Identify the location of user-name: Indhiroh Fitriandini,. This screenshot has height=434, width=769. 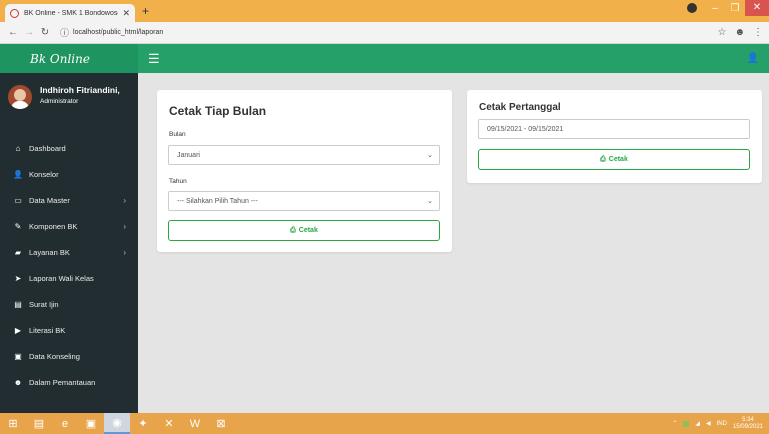
(80, 90).